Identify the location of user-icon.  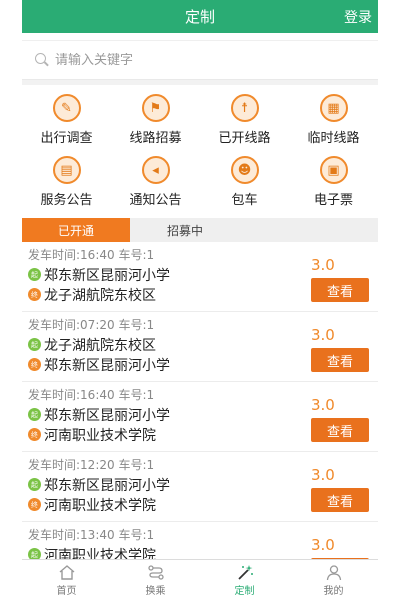
(334, 572).